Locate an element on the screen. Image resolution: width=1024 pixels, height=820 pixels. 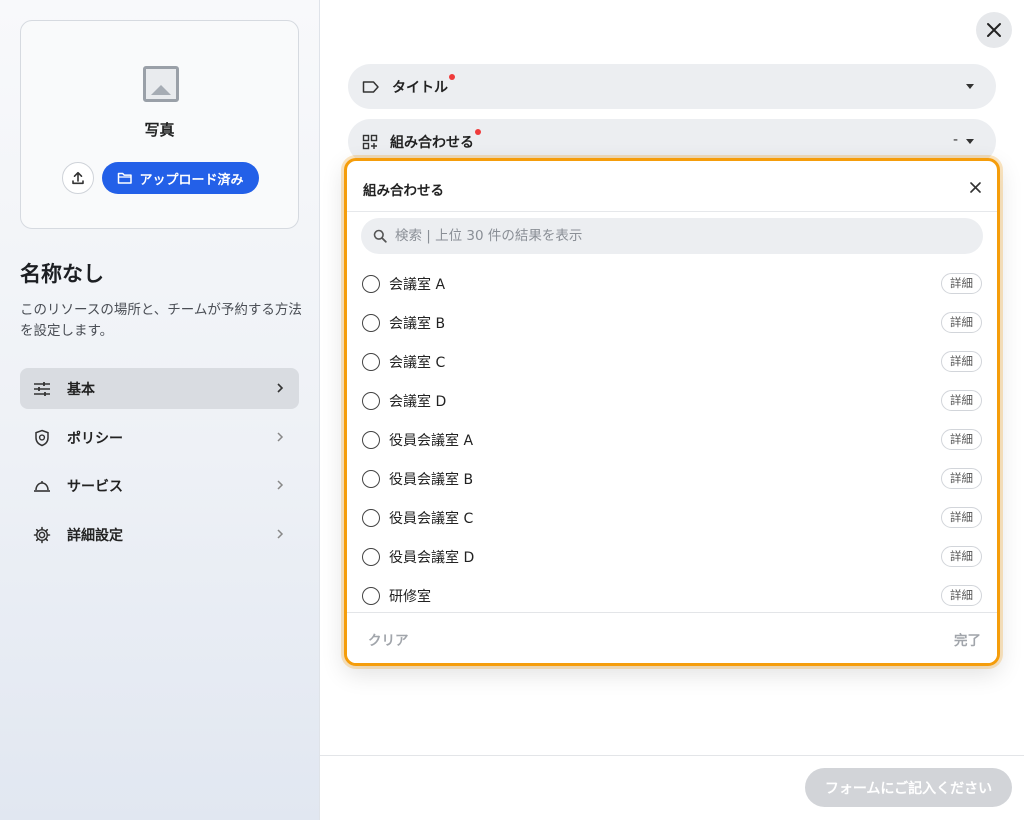
folder-icon is located at coordinates (125, 178).